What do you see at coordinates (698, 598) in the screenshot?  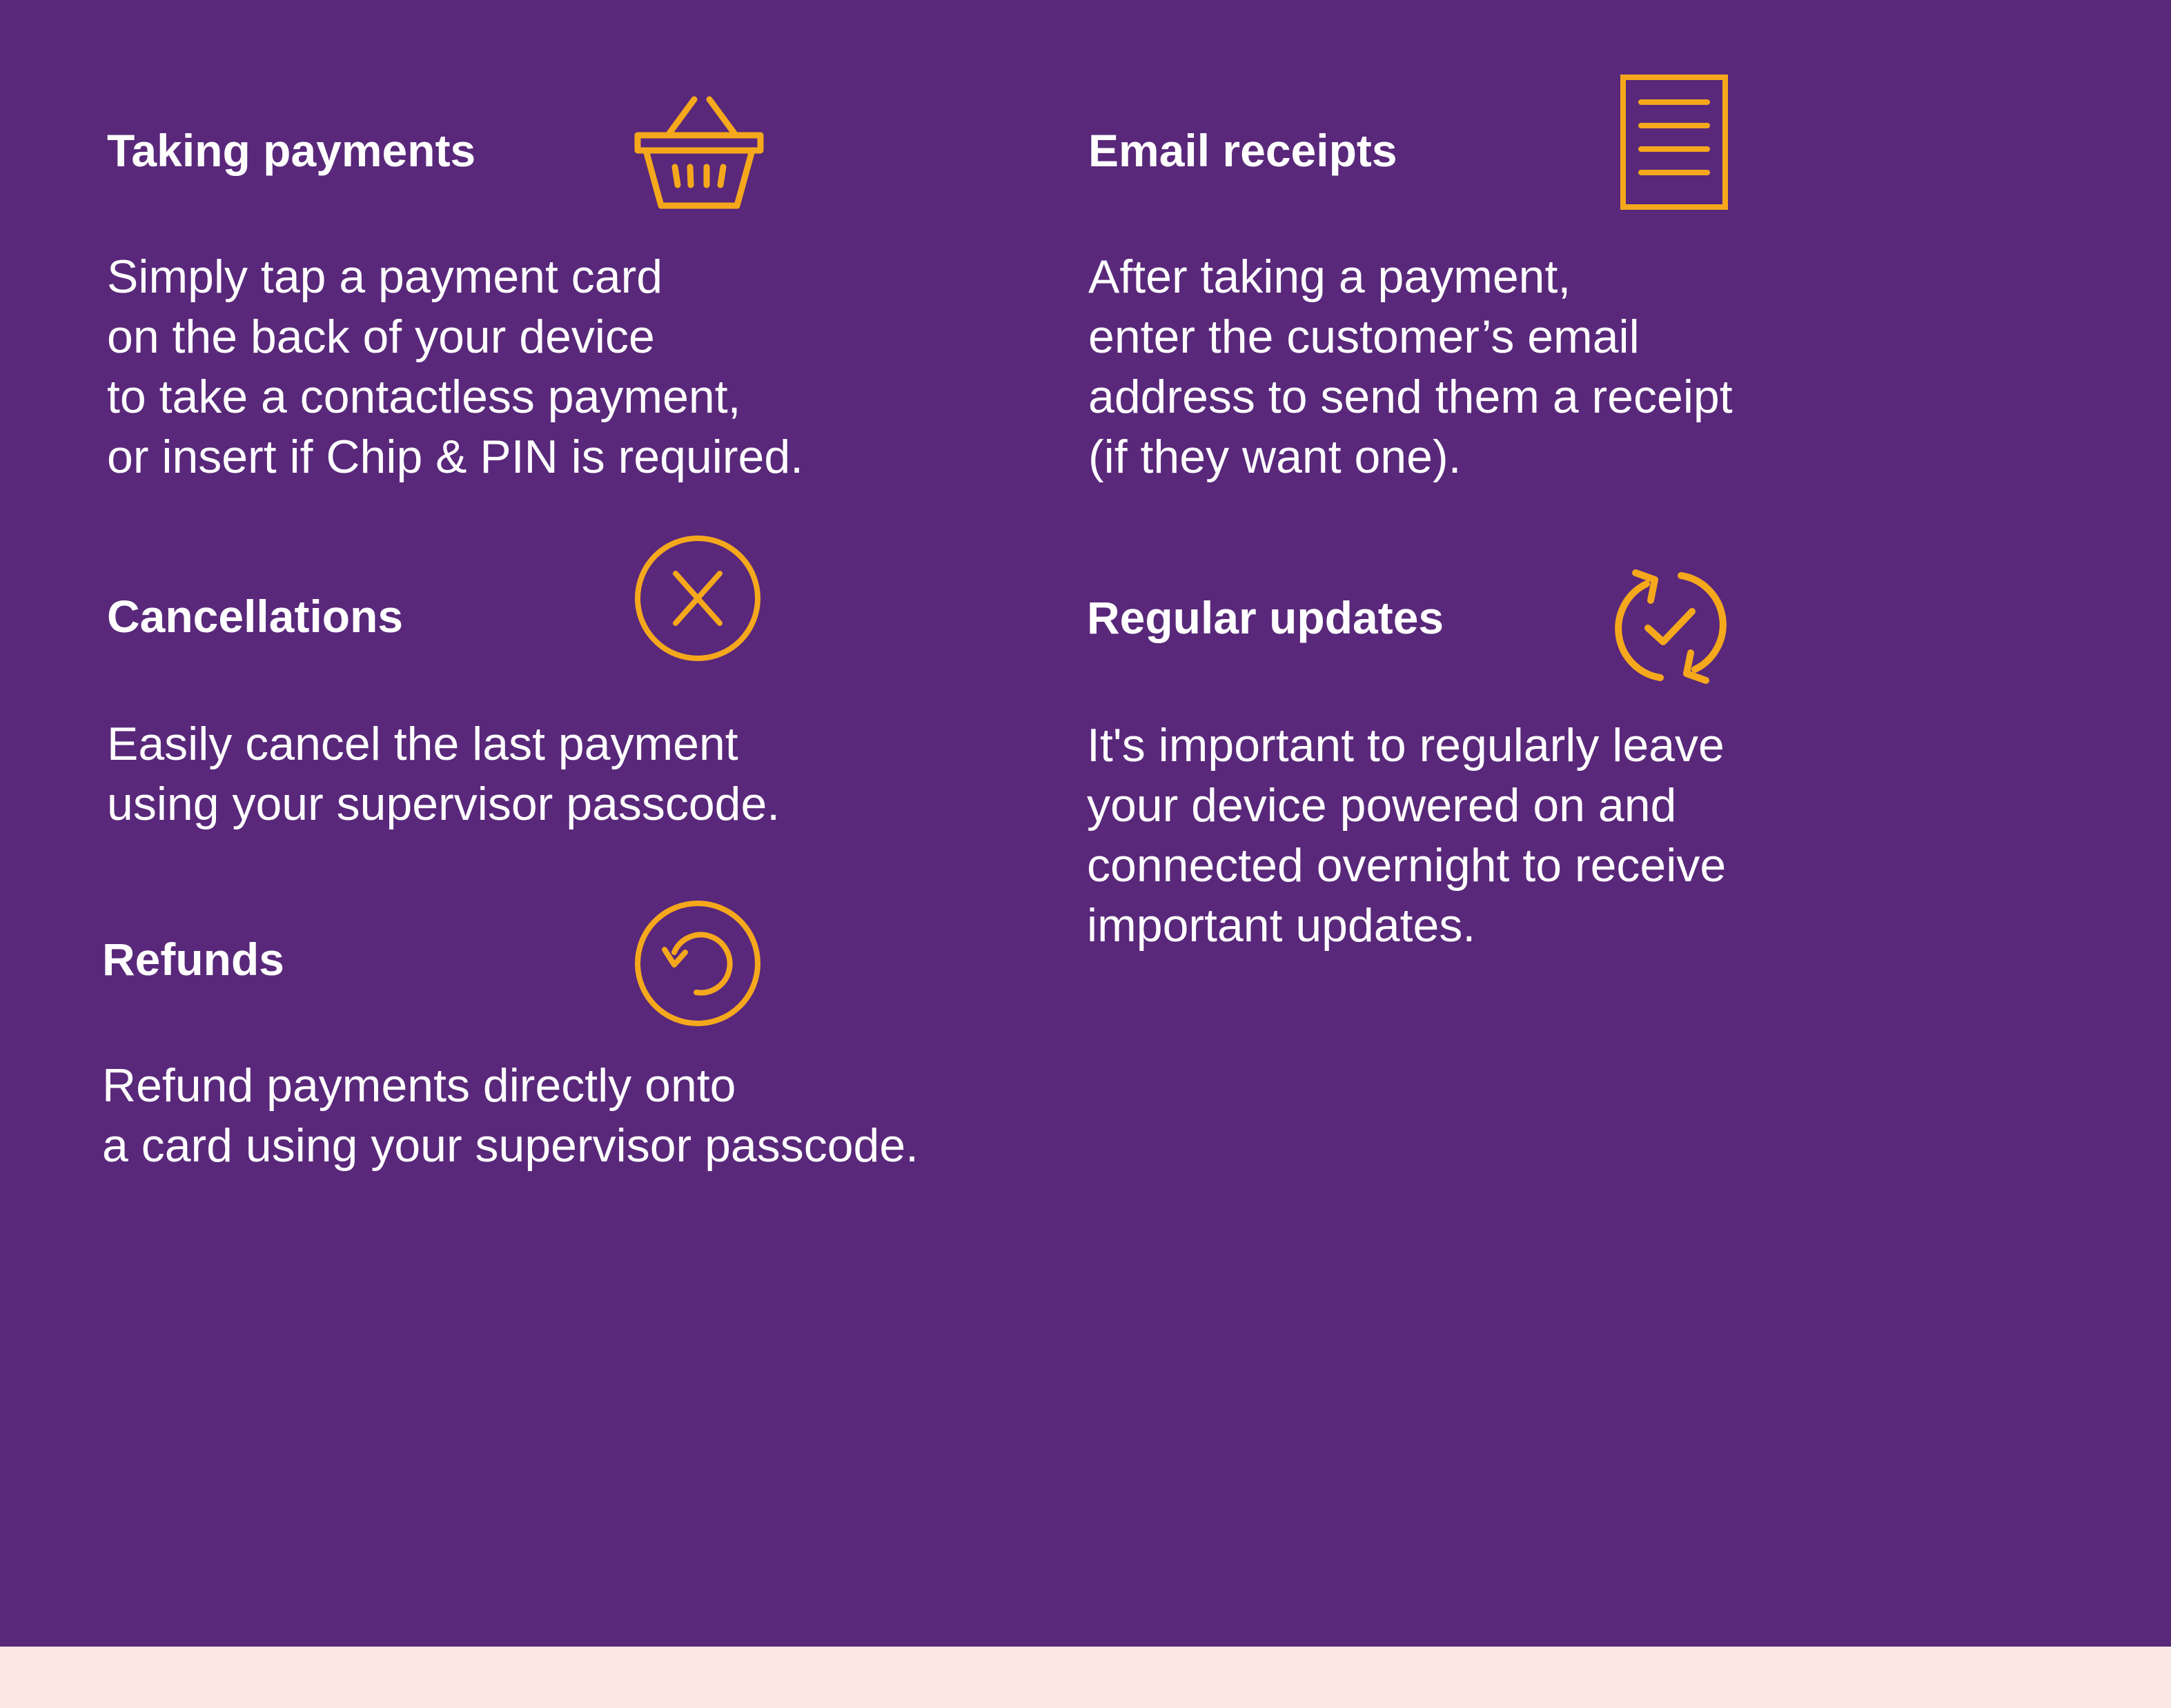 I see `cancel-circle-icon` at bounding box center [698, 598].